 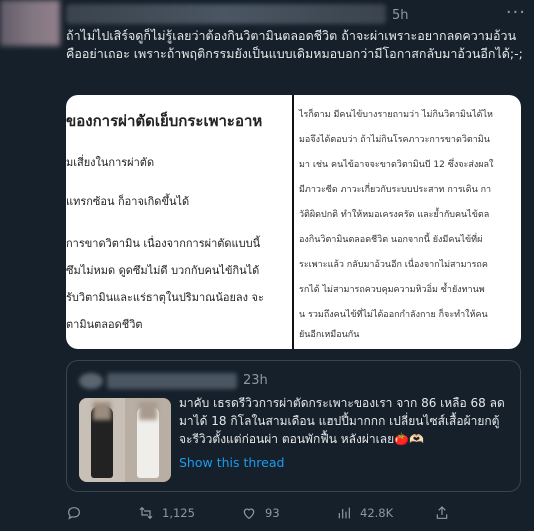 I want to click on image-left-line: ตามินตลอดชีวิต, so click(x=104, y=324).